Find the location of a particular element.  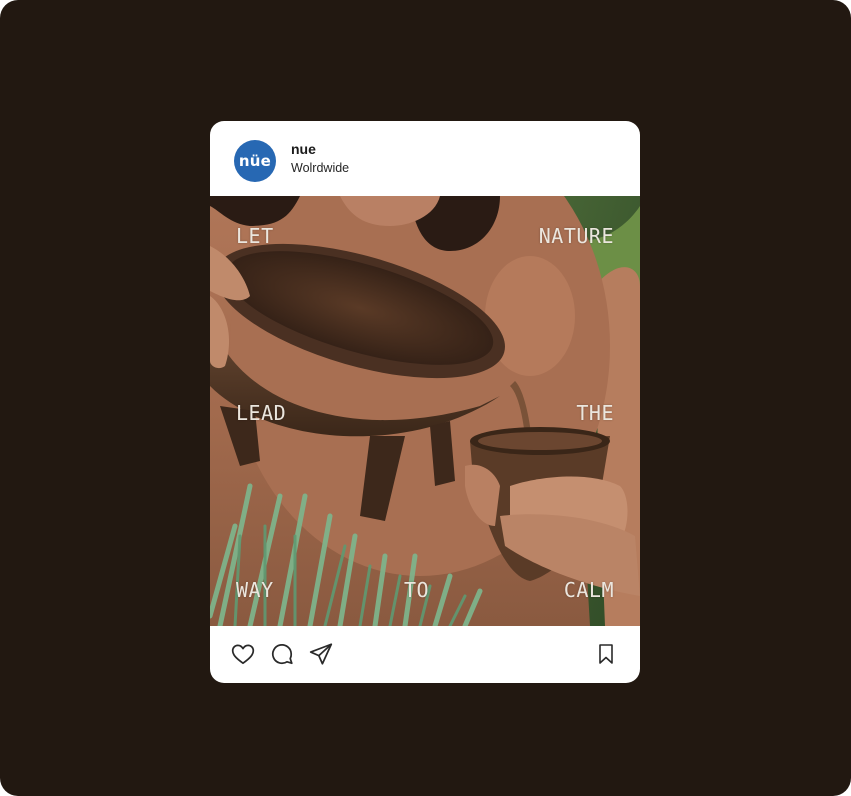

bookmark-icon is located at coordinates (606, 654).